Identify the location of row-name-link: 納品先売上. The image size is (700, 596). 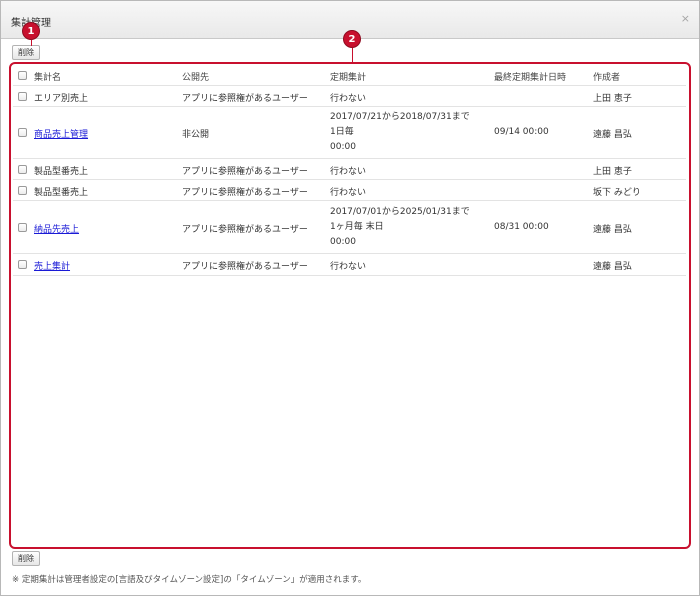
(56, 228).